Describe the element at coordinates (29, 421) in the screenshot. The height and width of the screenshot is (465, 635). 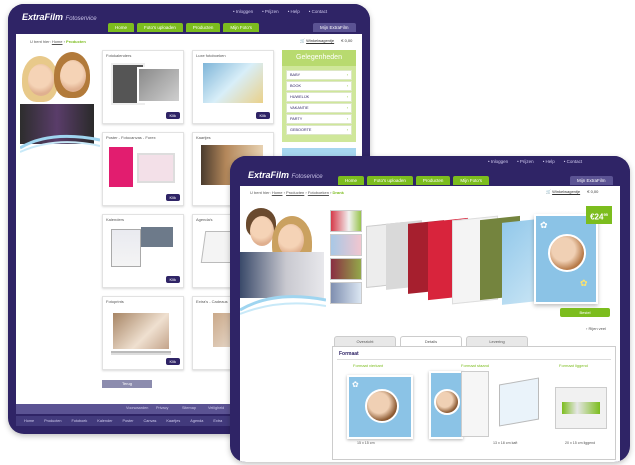
I see `footer-nav-item: Home` at that location.